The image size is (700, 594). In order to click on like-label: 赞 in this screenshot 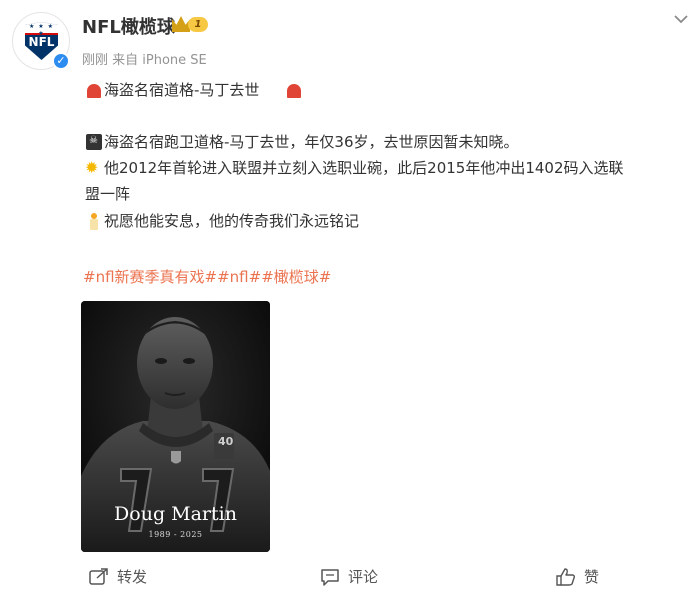, I will do `click(592, 577)`.